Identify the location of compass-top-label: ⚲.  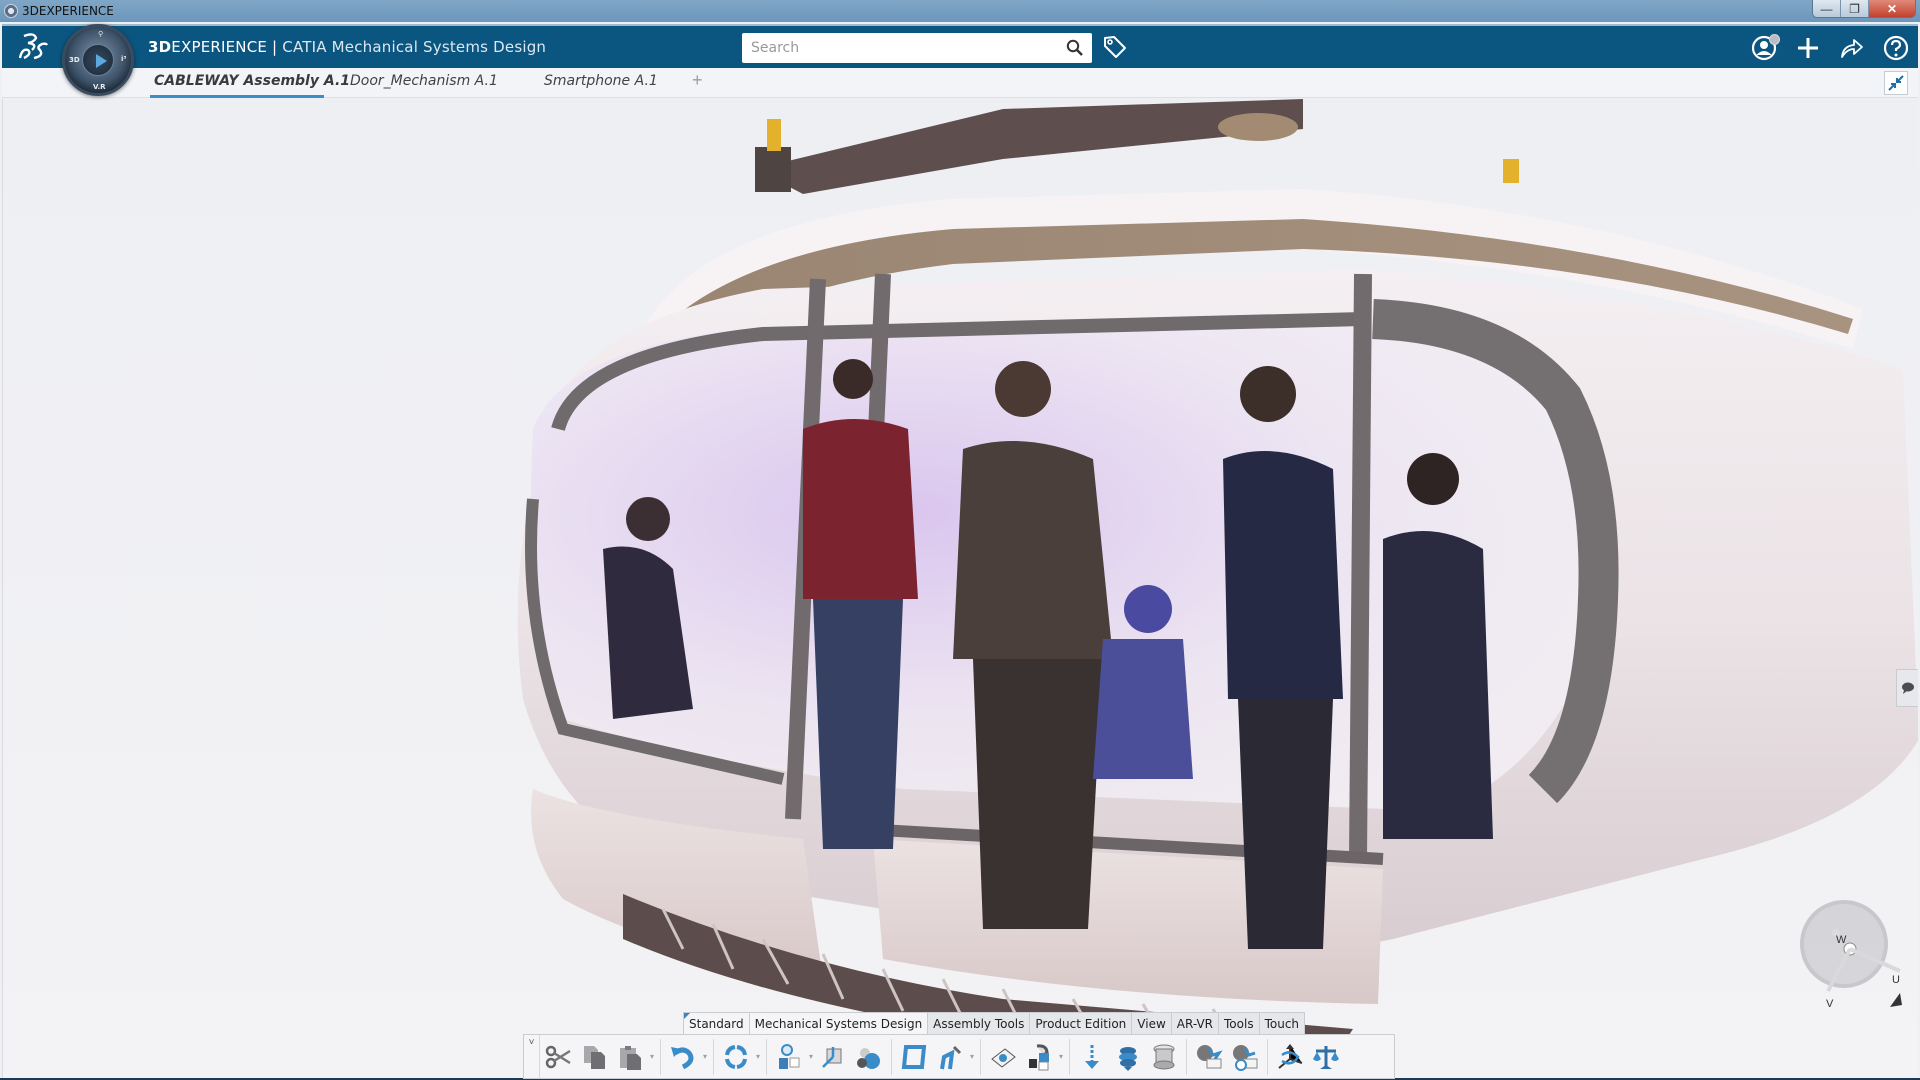
(101, 34).